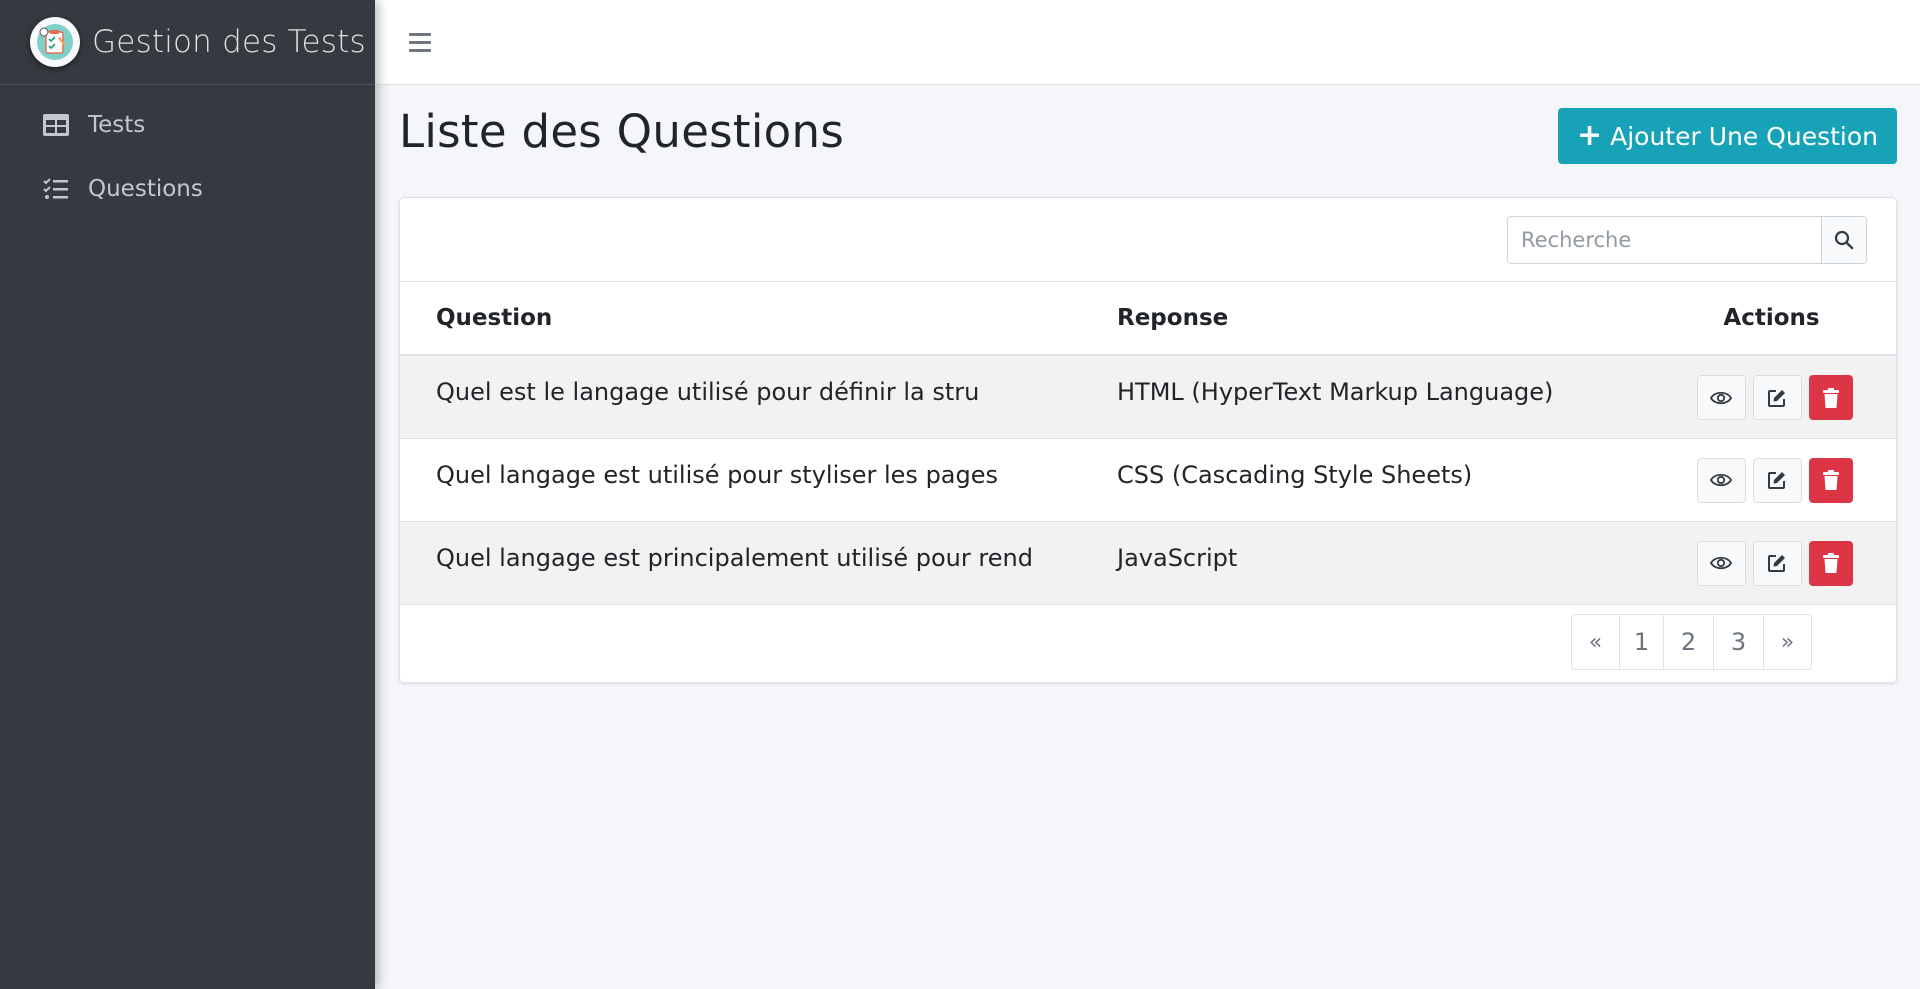 The image size is (1920, 989). What do you see at coordinates (422, 42) in the screenshot?
I see `hamburger-menu-icon` at bounding box center [422, 42].